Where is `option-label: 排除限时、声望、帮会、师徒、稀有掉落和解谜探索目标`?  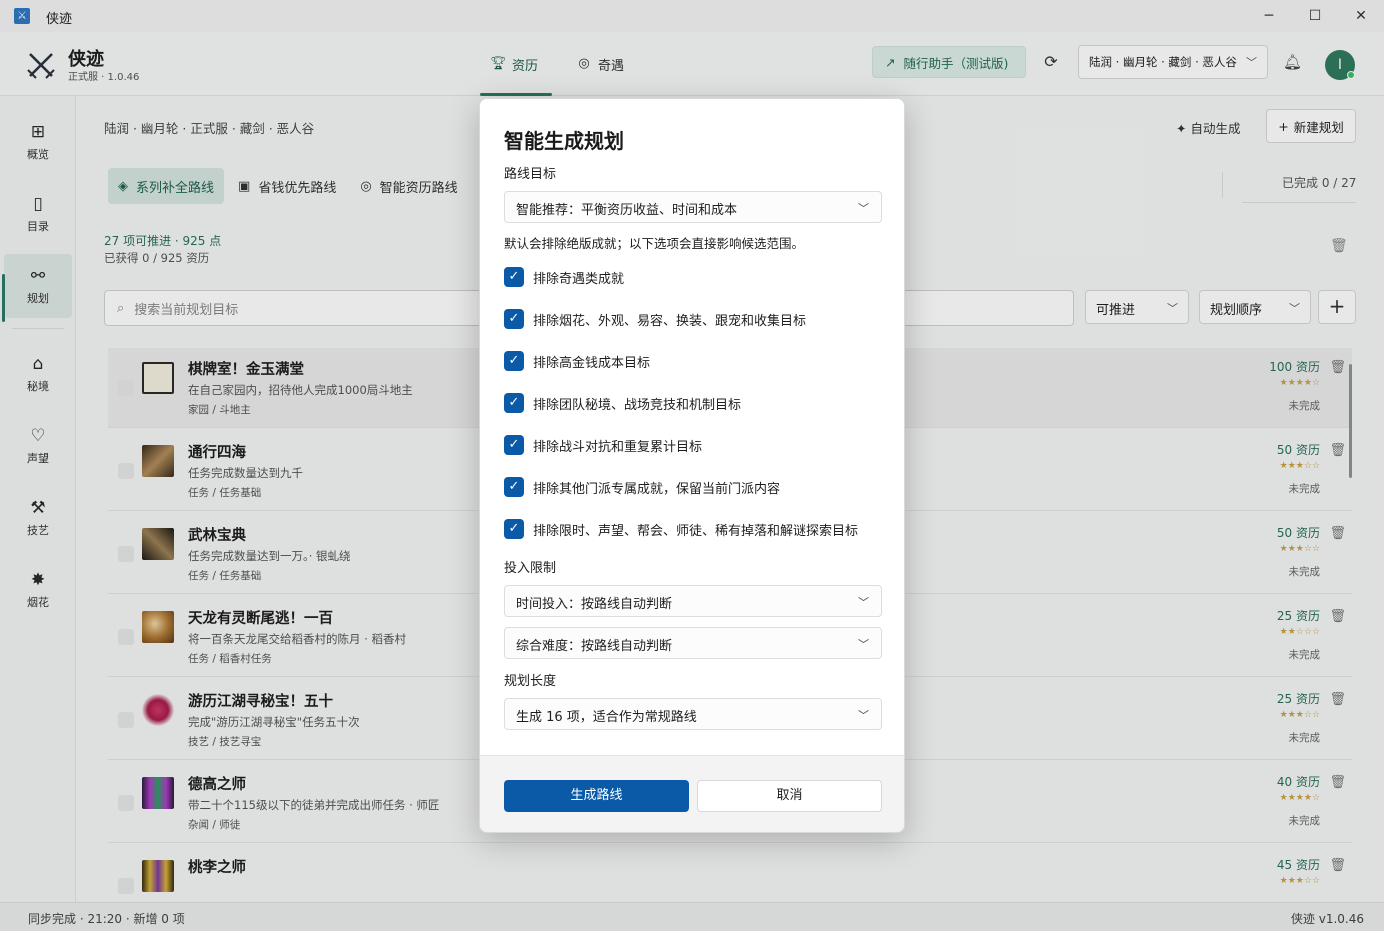 option-label: 排除限时、声望、帮会、师徒、稀有掉落和解谜探索目标 is located at coordinates (696, 531).